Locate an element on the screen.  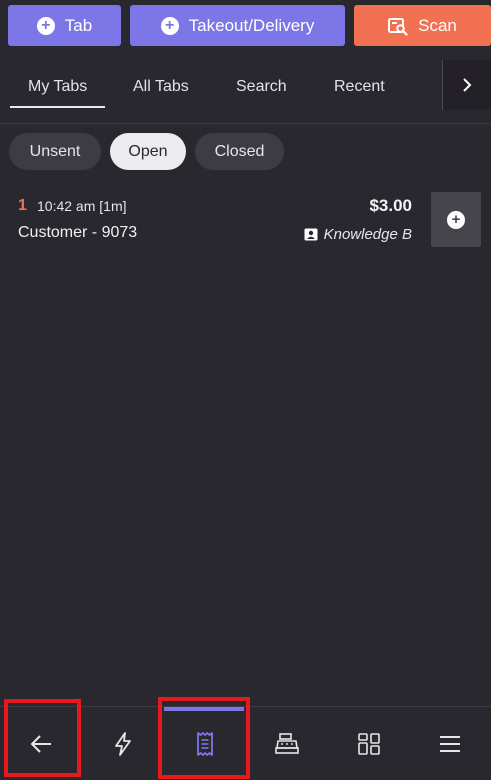
new-tab-button: + Tab is located at coordinates (64, 25).